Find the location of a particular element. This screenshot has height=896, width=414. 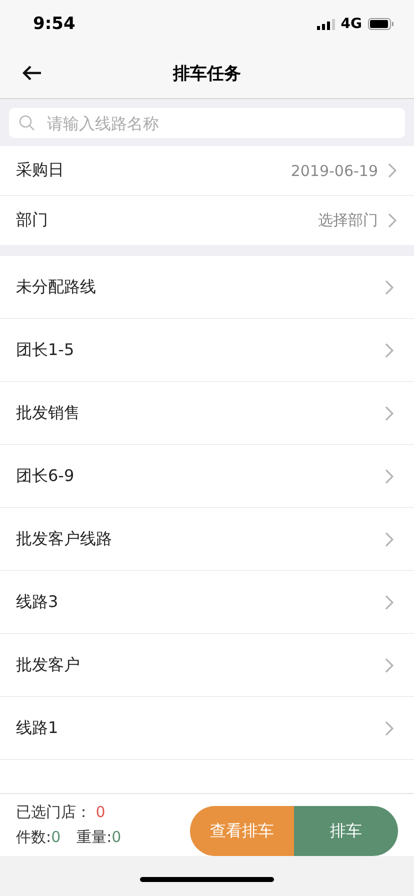

route-item: 批发客户线路 is located at coordinates (207, 539).